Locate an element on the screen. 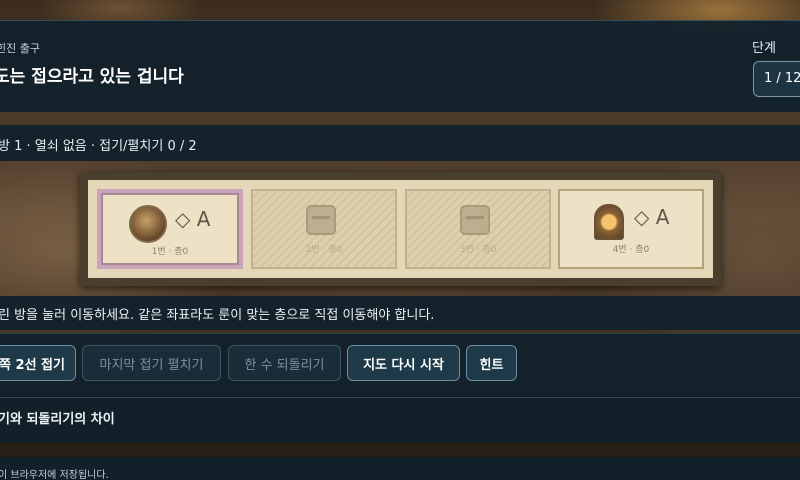 This screenshot has width=800, height=480. status-line: 방 1 · 열쇠 없음 · 접기/펼치기 0 / 2 is located at coordinates (98, 146).